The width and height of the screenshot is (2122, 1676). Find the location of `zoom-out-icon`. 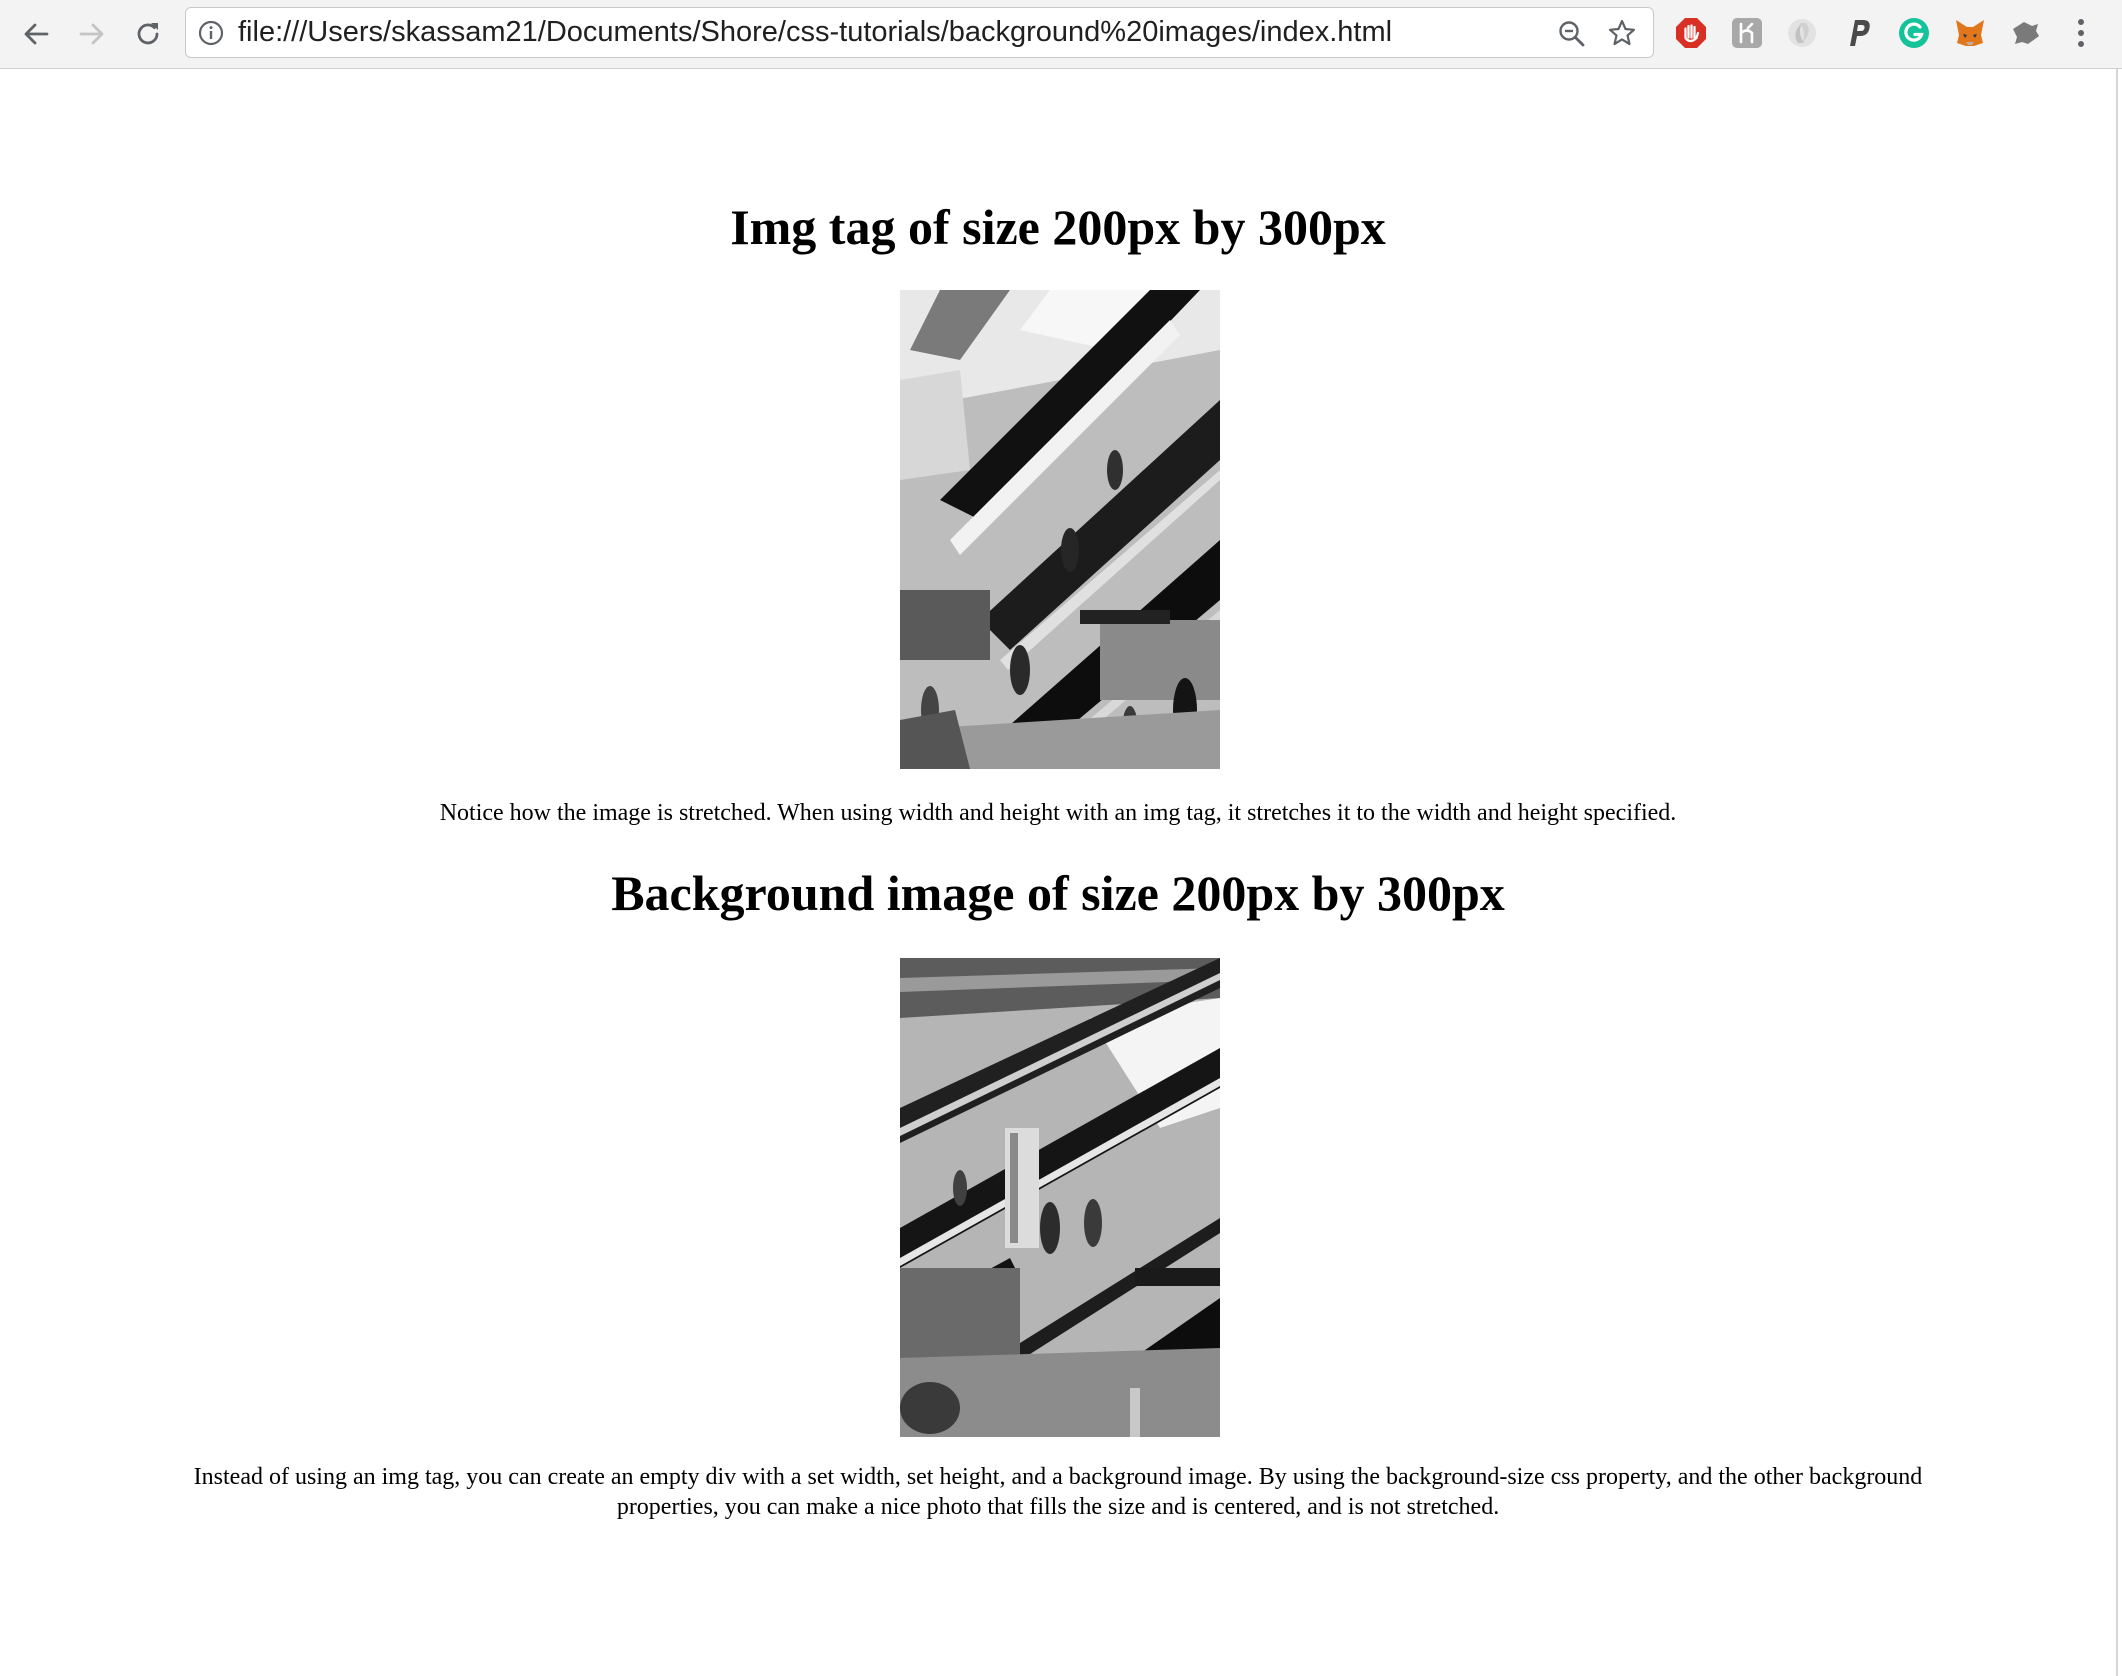

zoom-out-icon is located at coordinates (1572, 34).